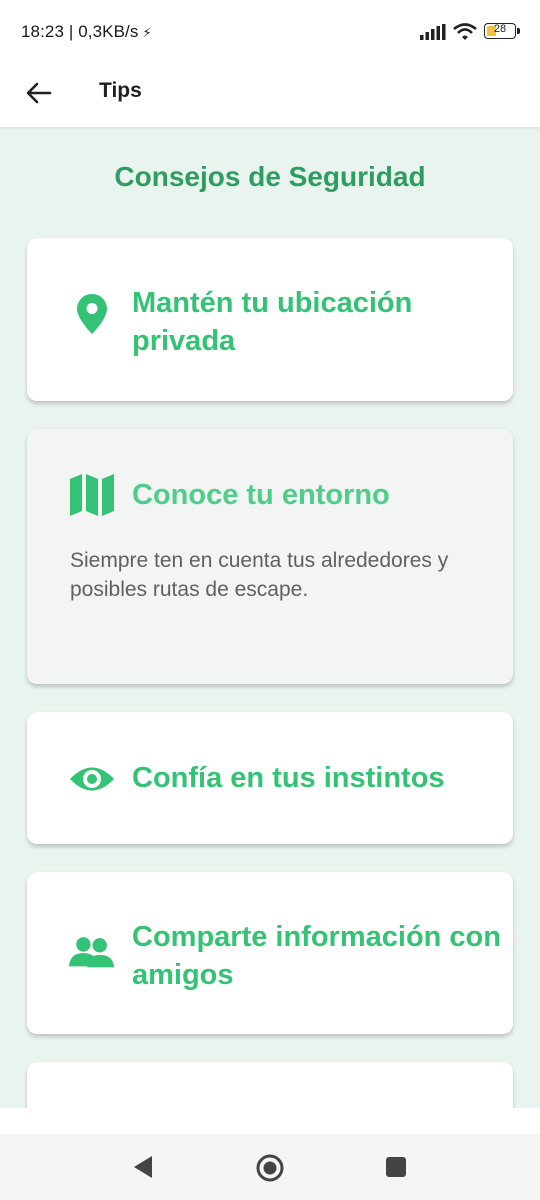  Describe the element at coordinates (143, 1167) in the screenshot. I see `back-triangle-icon` at that location.